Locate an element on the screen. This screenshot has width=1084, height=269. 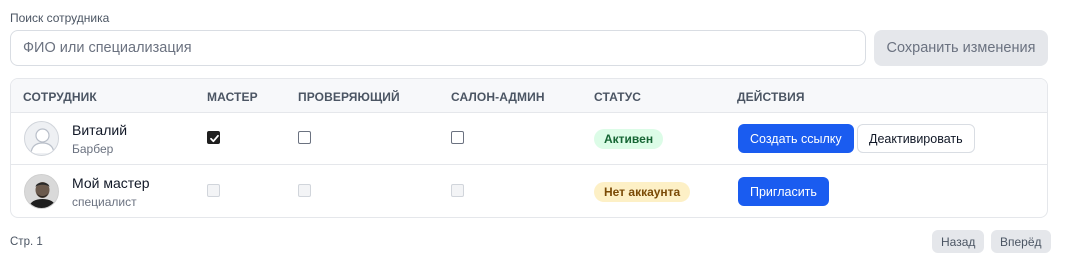
column-header-employee: СОТРУДНИК is located at coordinates (60, 97).